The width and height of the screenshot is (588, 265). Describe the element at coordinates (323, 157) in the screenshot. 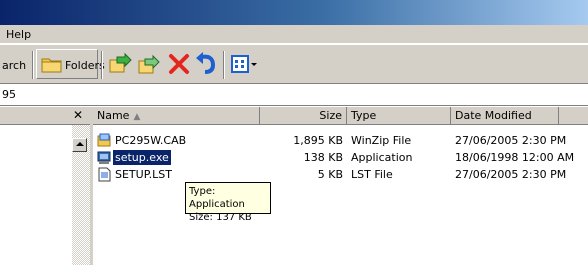

I see `file-size: 138 KB` at that location.